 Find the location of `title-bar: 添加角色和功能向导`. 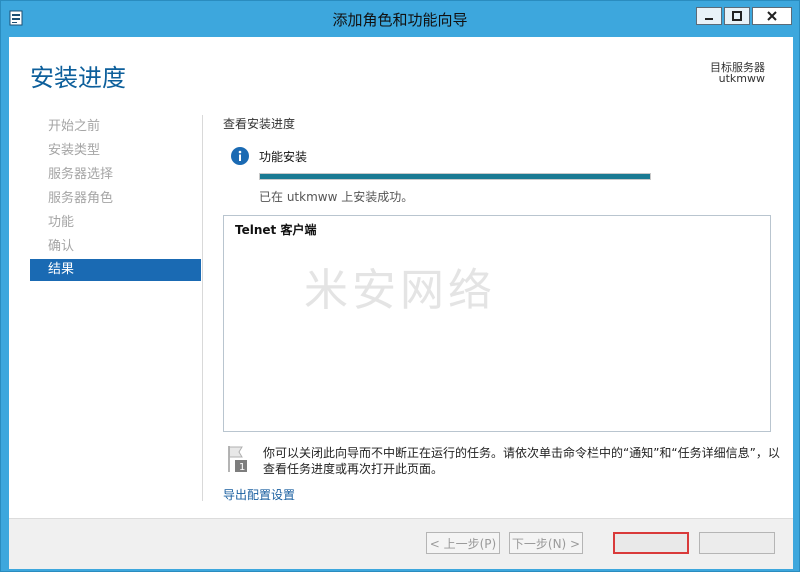

title-bar: 添加角色和功能向导 is located at coordinates (400, 18).